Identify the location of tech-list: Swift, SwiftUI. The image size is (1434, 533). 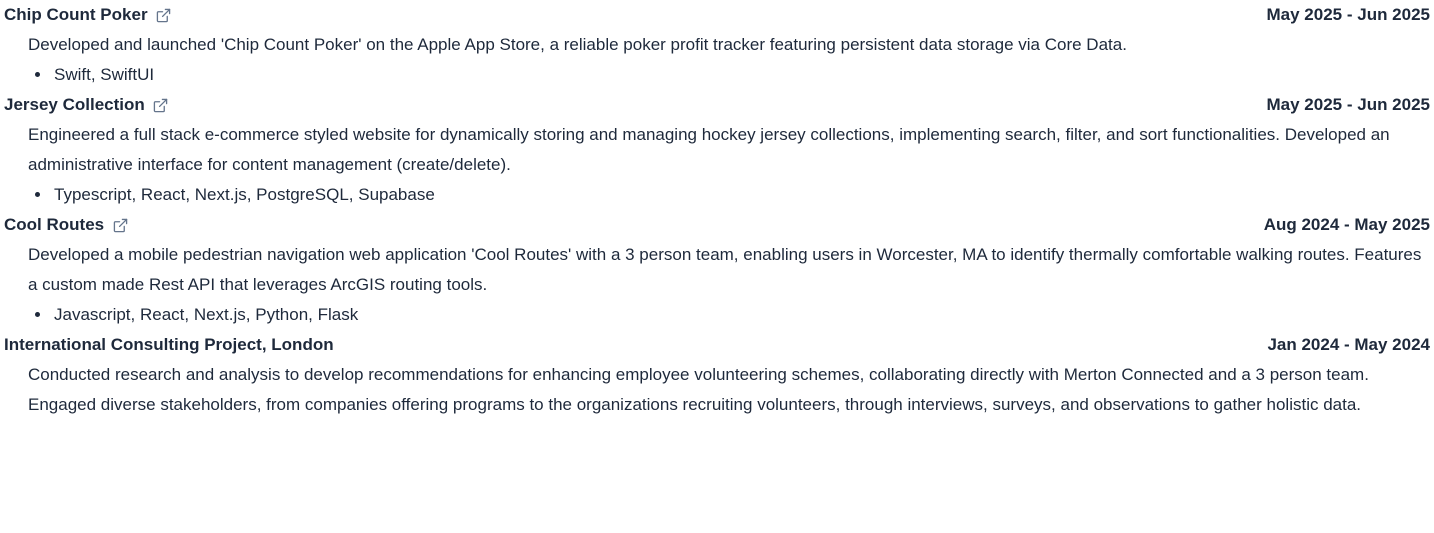
(717, 75).